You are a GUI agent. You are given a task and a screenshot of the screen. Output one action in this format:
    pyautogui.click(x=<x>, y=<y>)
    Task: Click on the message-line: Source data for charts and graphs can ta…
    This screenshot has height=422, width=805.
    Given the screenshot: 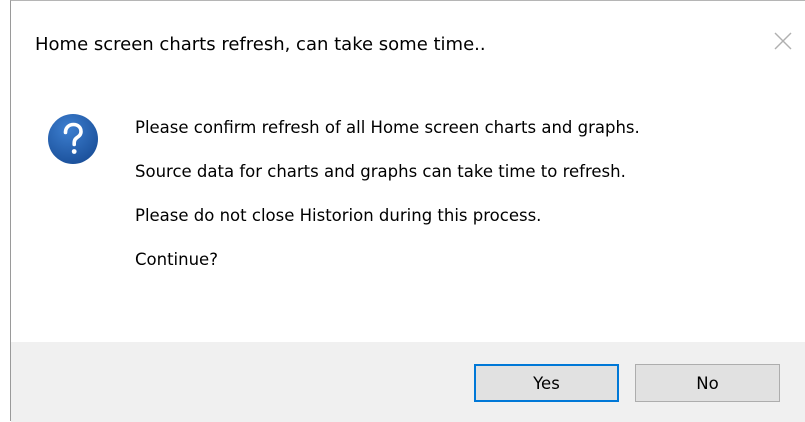 What is the action you would take?
    pyautogui.click(x=380, y=171)
    